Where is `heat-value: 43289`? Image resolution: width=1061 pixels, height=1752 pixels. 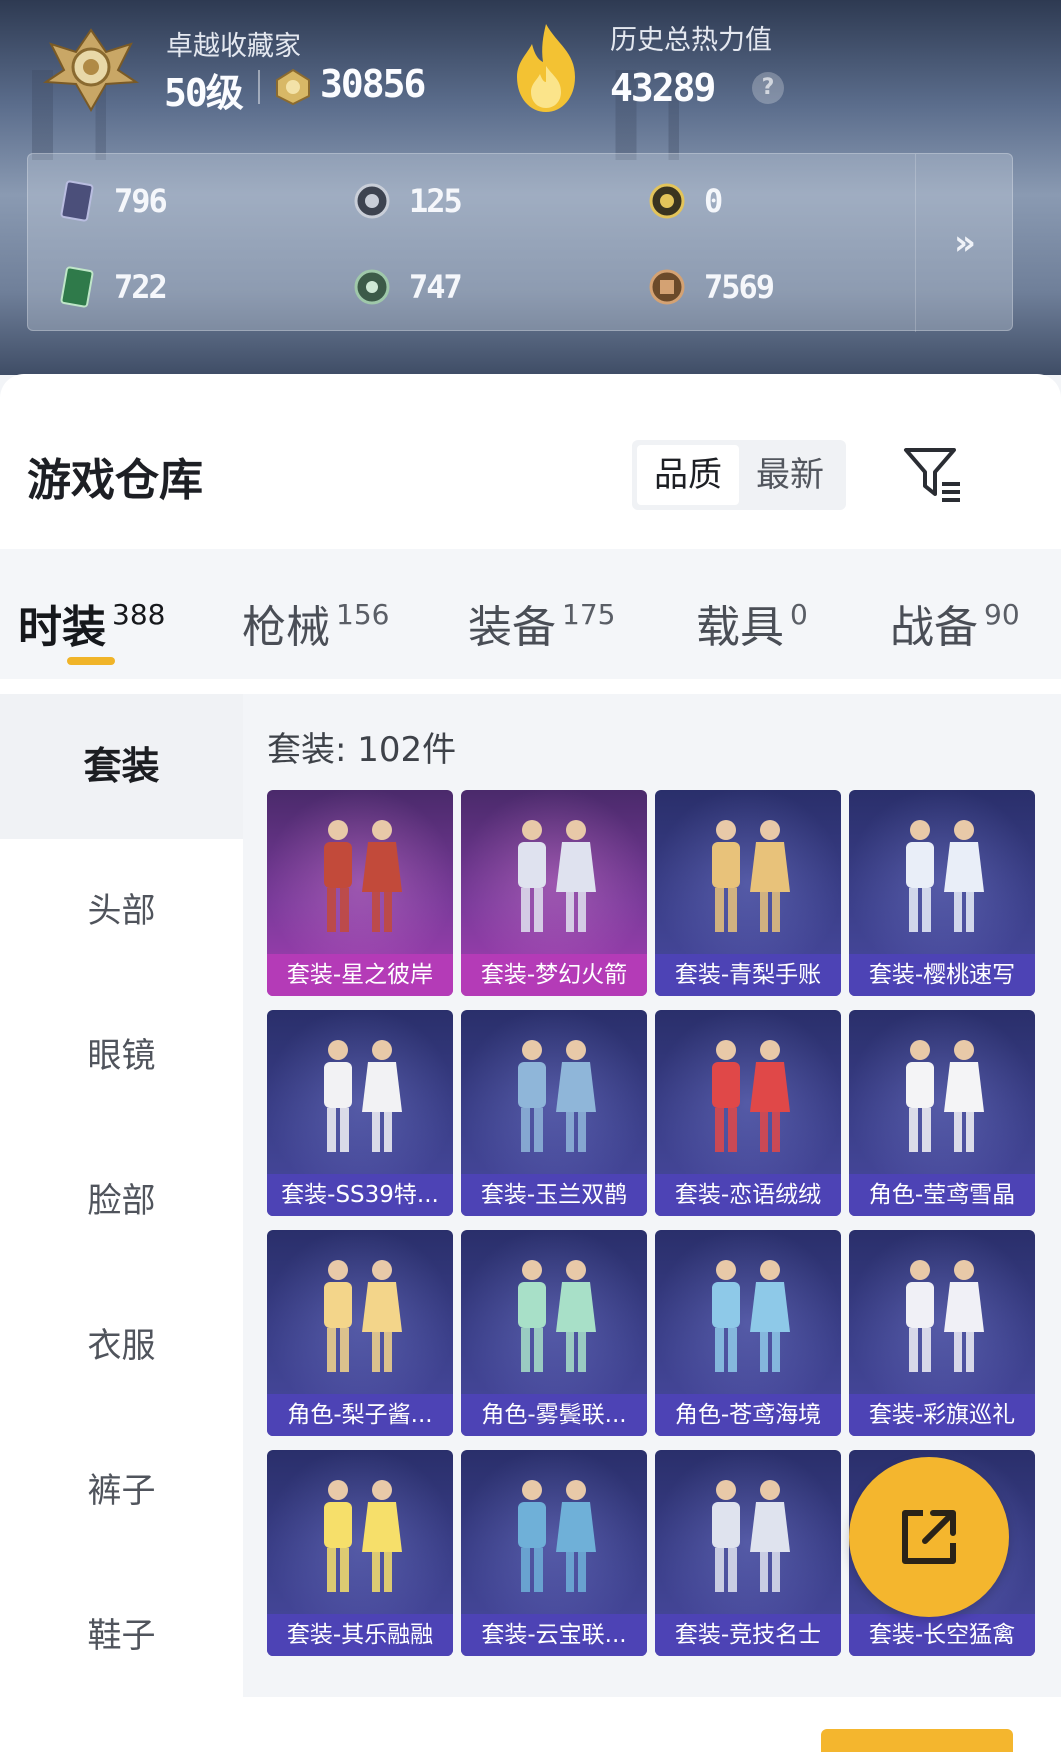
heat-value: 43289 is located at coordinates (663, 88).